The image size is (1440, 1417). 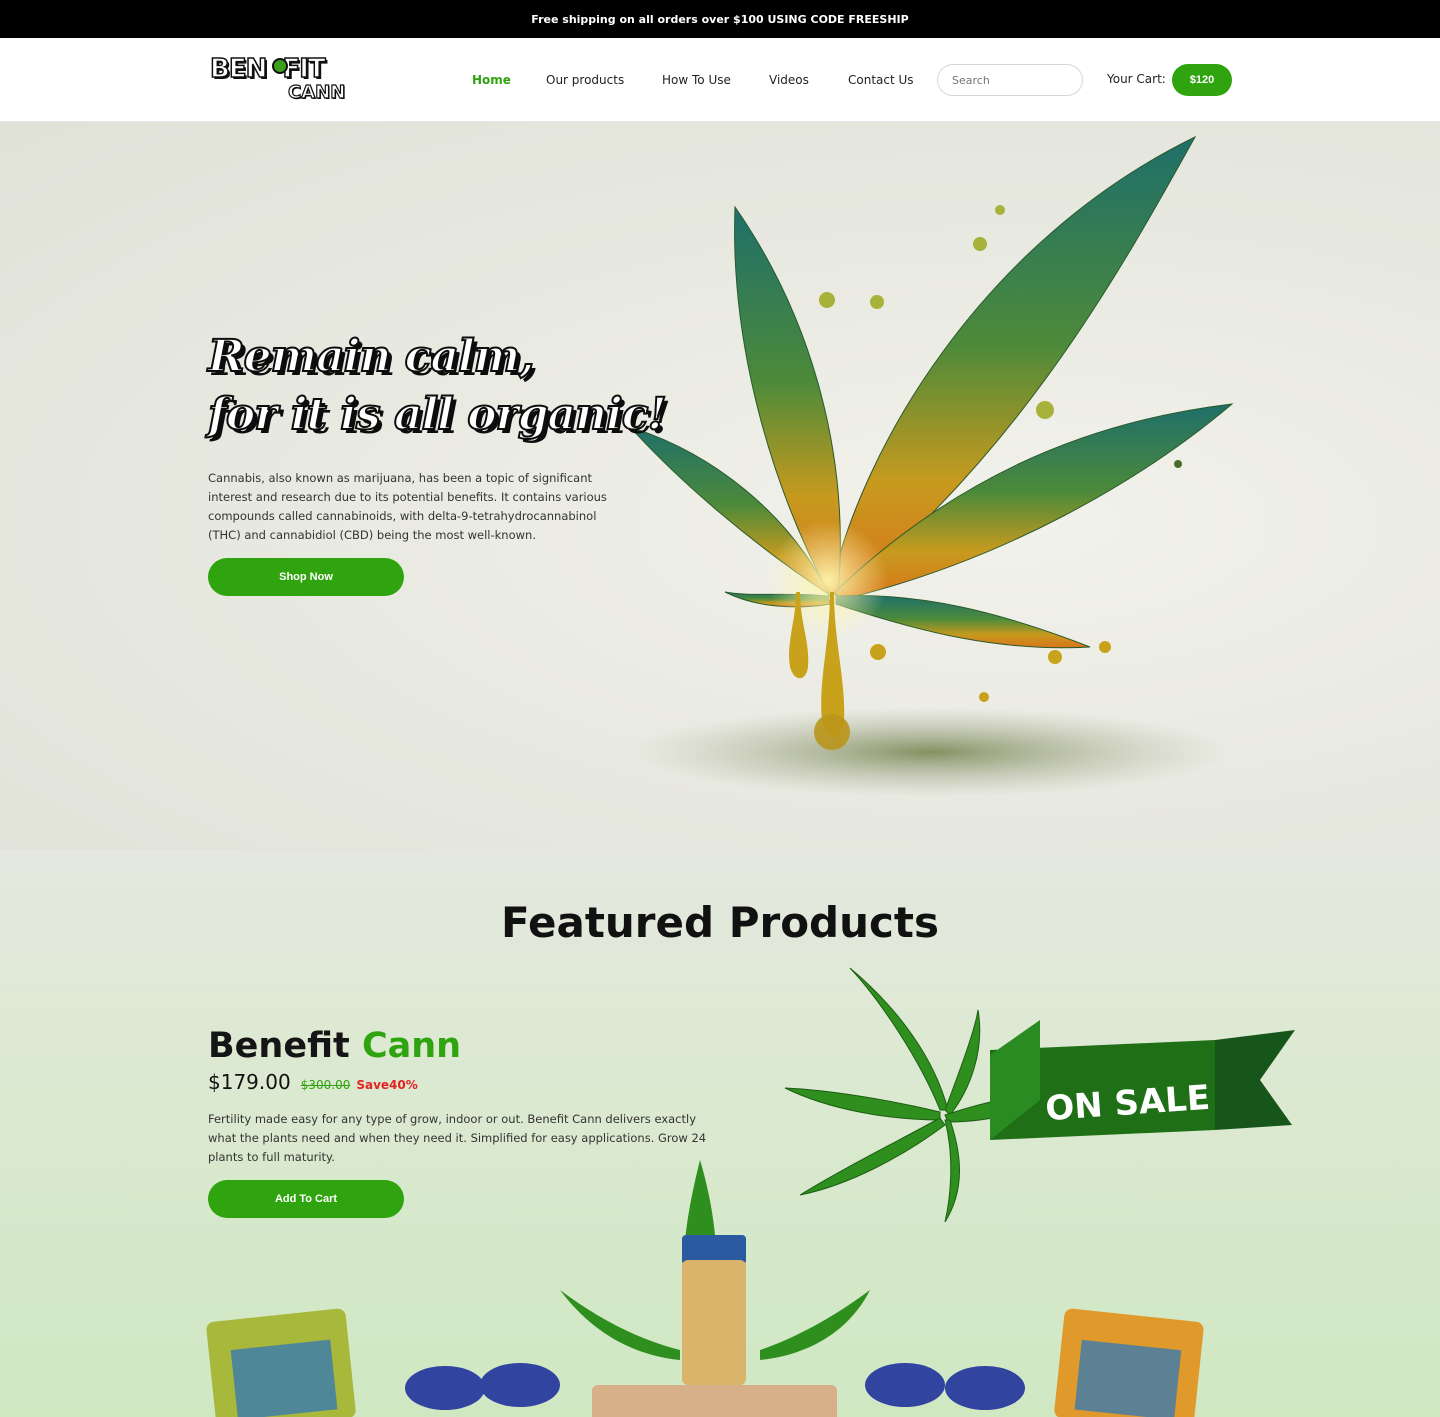 What do you see at coordinates (720, 922) in the screenshot?
I see `featured-title: Featured Products` at bounding box center [720, 922].